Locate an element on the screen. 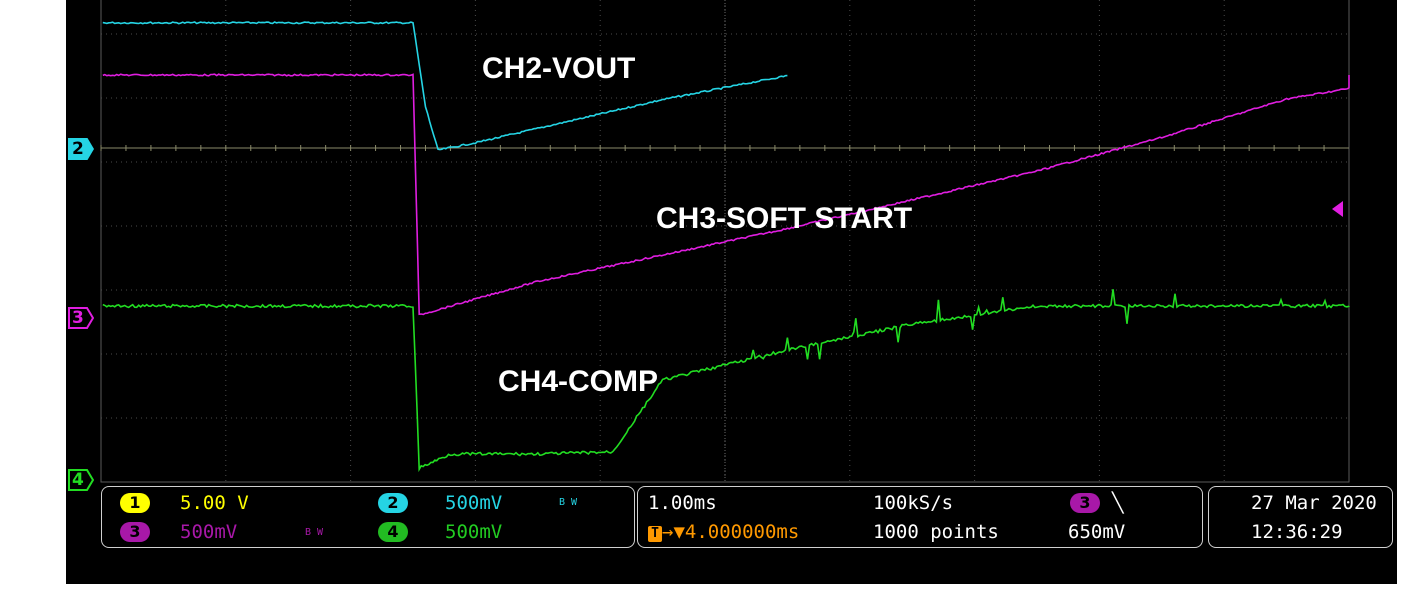 This screenshot has height=603, width=1406. sample-rate: 100kS/s is located at coordinates (913, 503).